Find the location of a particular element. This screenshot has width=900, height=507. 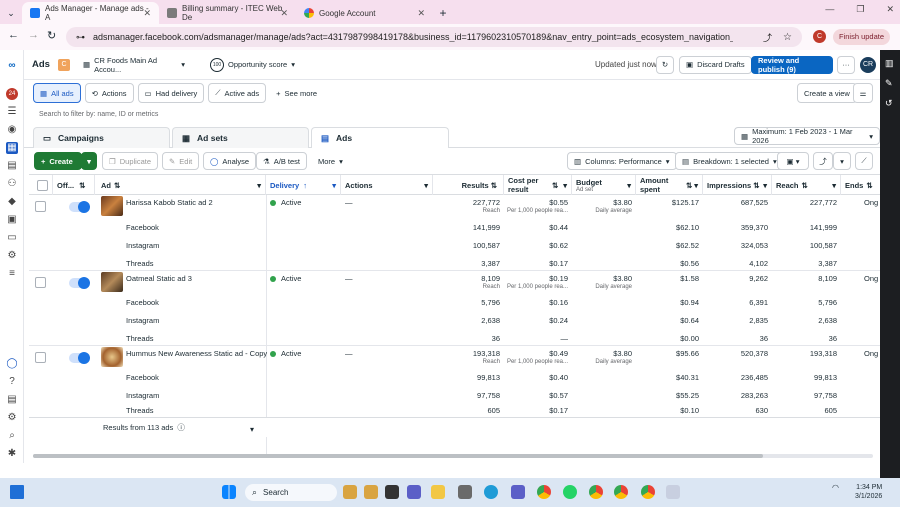

settings-icon: ⚙ is located at coordinates (12, 418).